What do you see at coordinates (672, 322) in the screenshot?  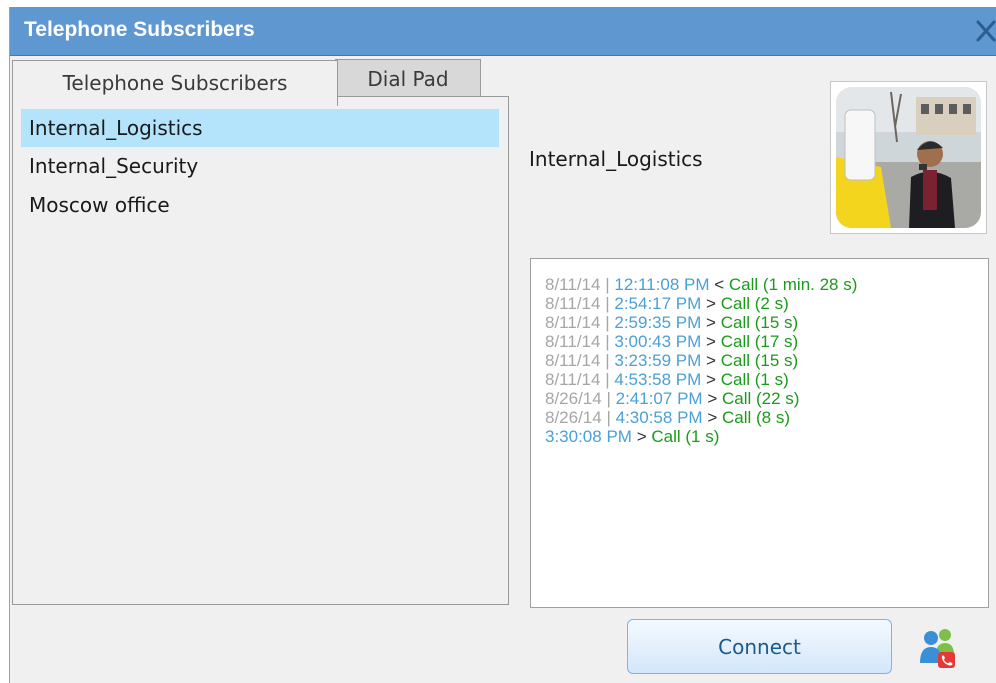 I see `call-log-entry: 8/11/14 | 2:59:35 PM > Call (15 s)` at bounding box center [672, 322].